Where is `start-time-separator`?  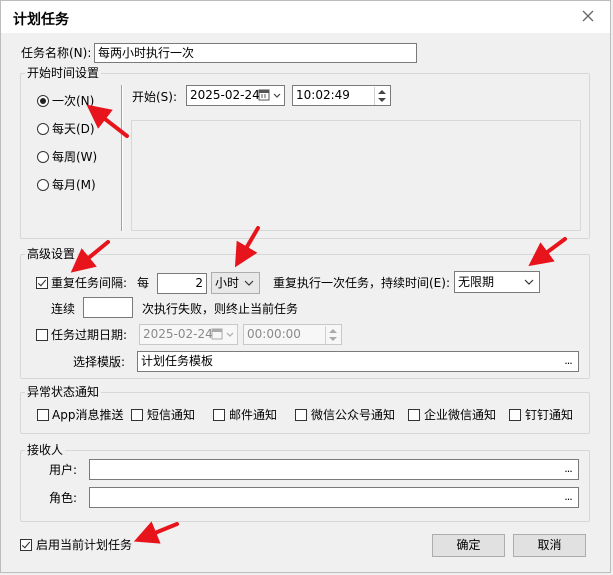
start-time-separator is located at coordinates (122, 158).